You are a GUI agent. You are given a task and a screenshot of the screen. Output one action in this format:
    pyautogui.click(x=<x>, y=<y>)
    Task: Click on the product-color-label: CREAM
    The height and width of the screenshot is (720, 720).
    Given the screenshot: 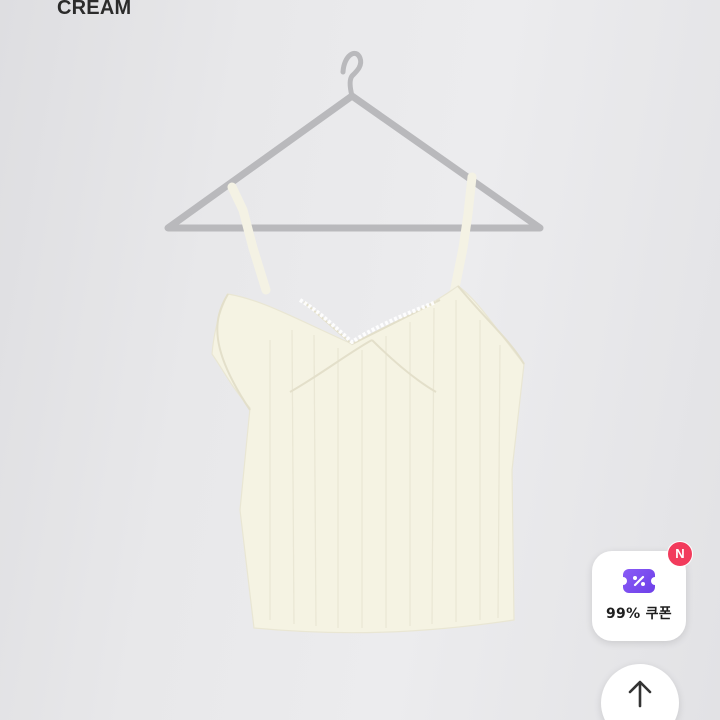 What is the action you would take?
    pyautogui.click(x=94, y=9)
    